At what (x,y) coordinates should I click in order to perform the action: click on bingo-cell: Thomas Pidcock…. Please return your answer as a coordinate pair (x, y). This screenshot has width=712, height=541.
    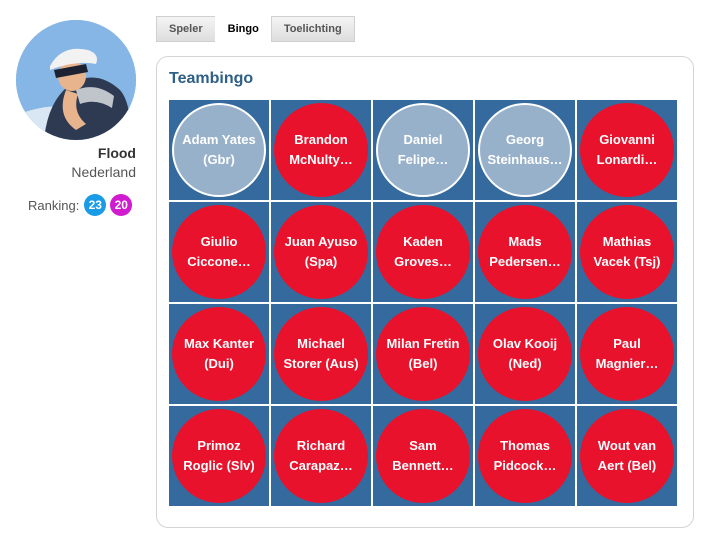
    Looking at the image, I should click on (525, 456).